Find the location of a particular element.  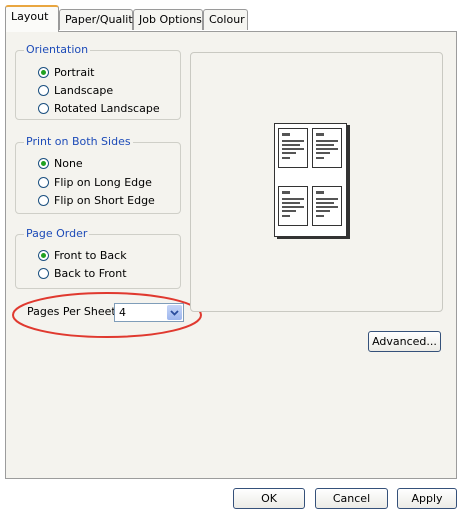

pages-per-sheet-label: Pages Per Sheet: is located at coordinates (73, 311).